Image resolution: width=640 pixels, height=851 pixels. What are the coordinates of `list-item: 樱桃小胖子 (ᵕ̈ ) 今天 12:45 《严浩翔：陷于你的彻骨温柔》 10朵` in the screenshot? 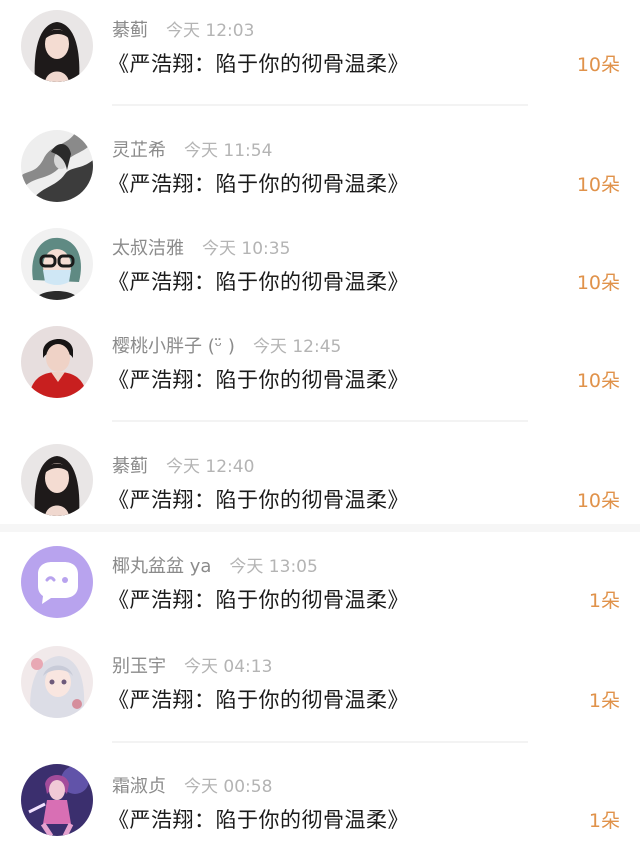 It's located at (320, 361).